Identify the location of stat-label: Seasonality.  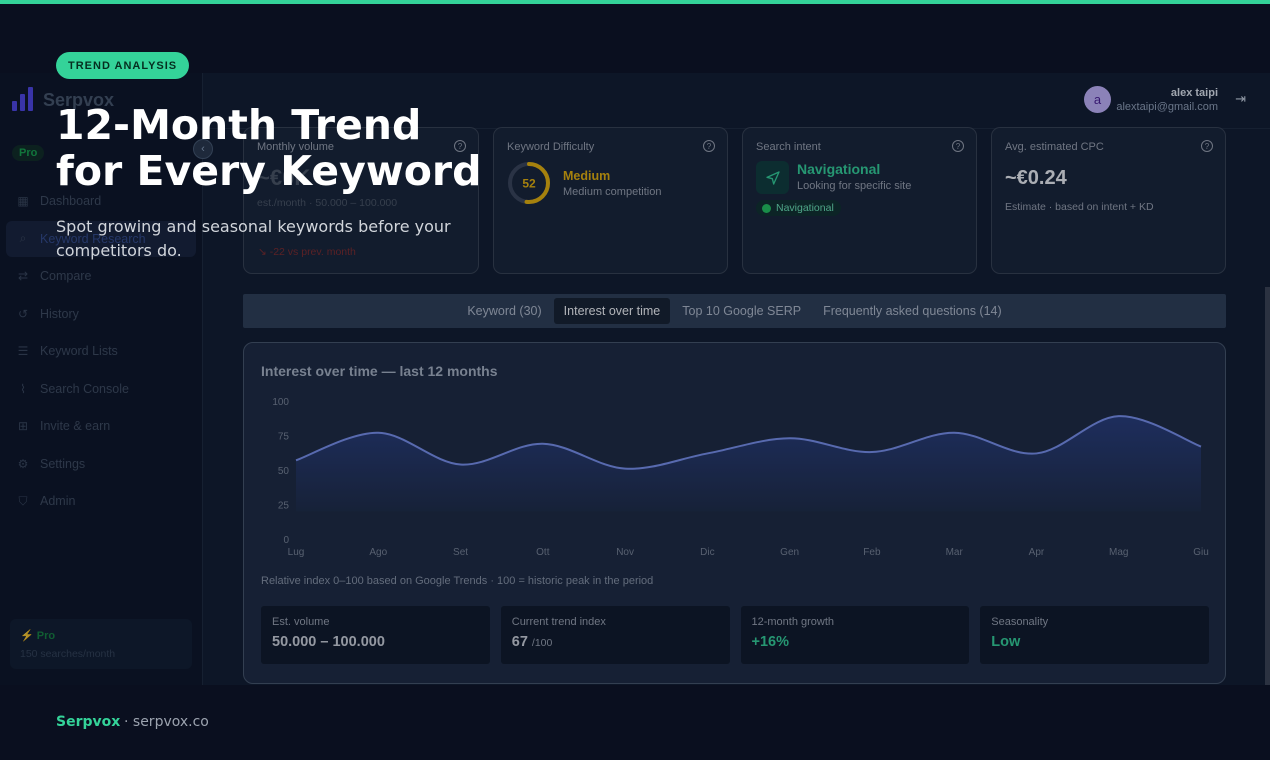
(1020, 622).